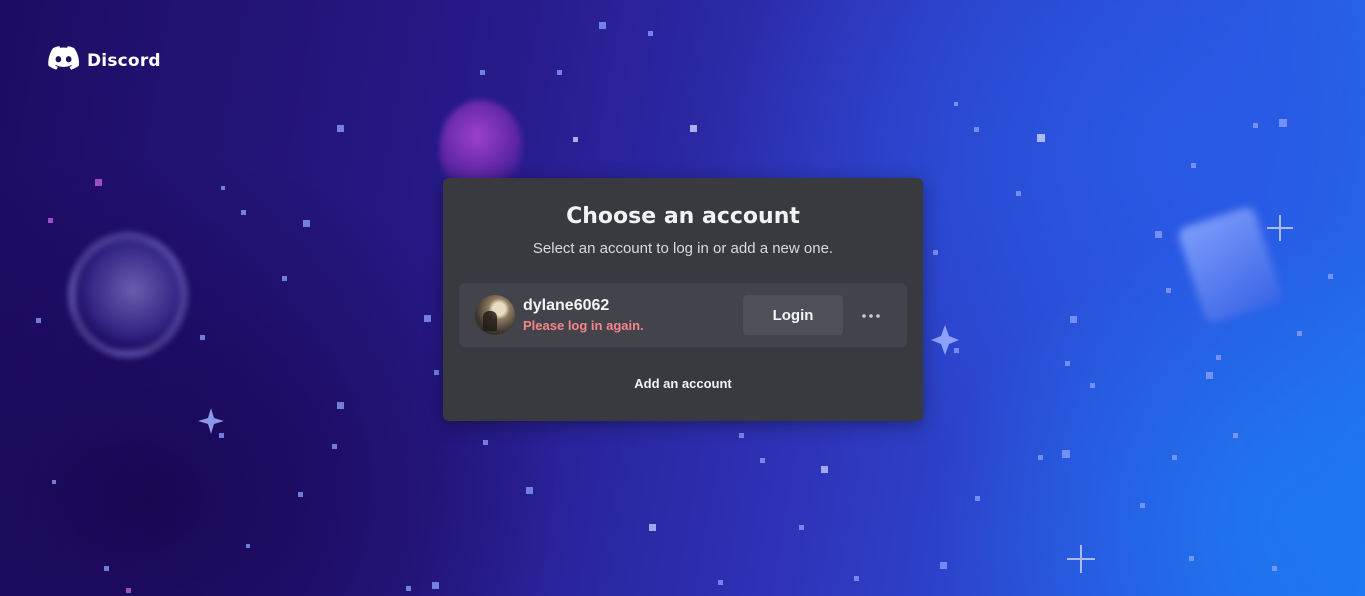 The height and width of the screenshot is (596, 1365). What do you see at coordinates (128, 295) in the screenshot?
I see `crystal-orb-decoration` at bounding box center [128, 295].